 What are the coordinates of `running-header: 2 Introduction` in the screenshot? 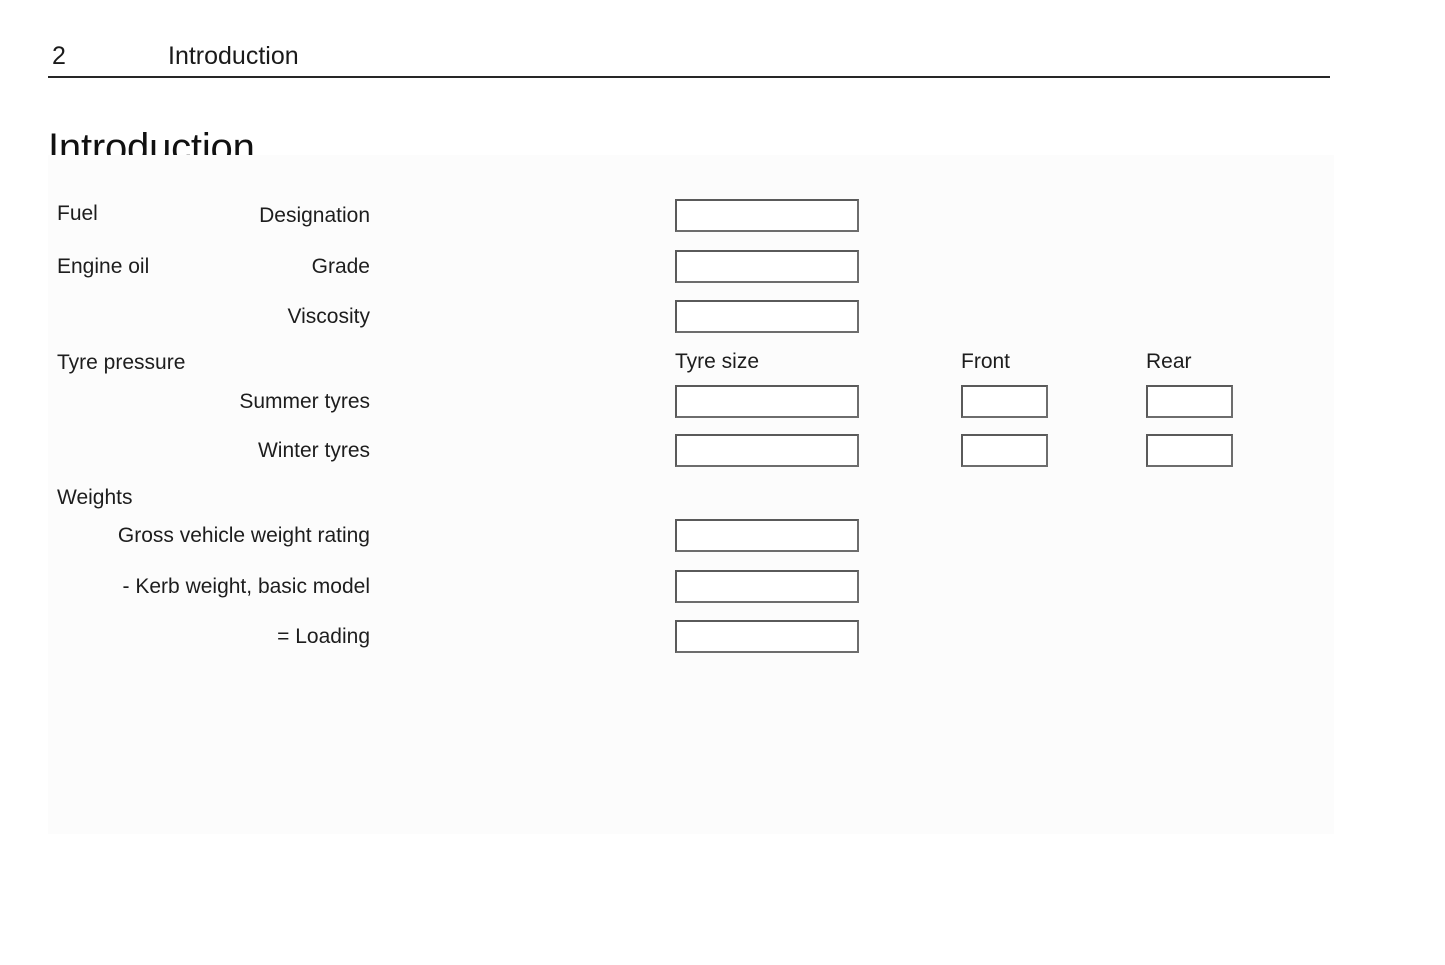 It's located at (689, 59).